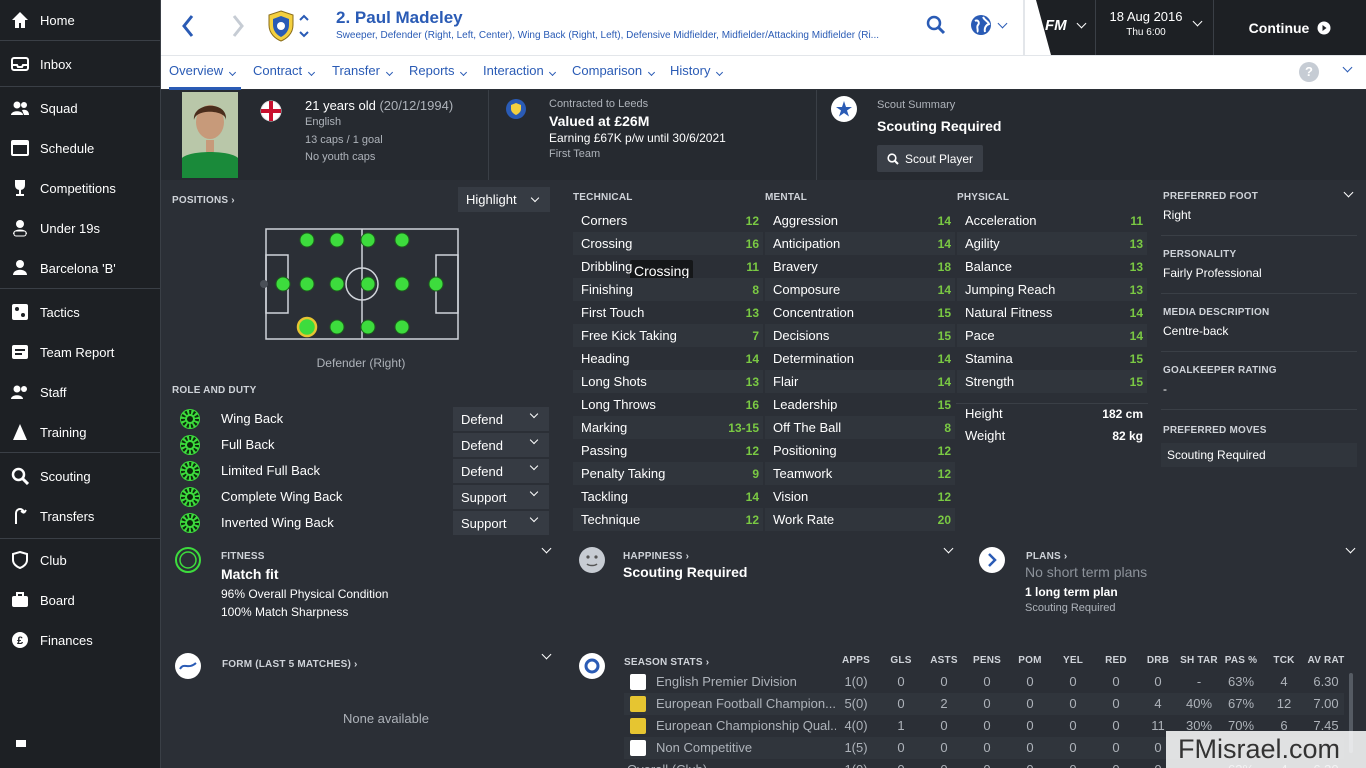  I want to click on globe-menu, so click(988, 25).